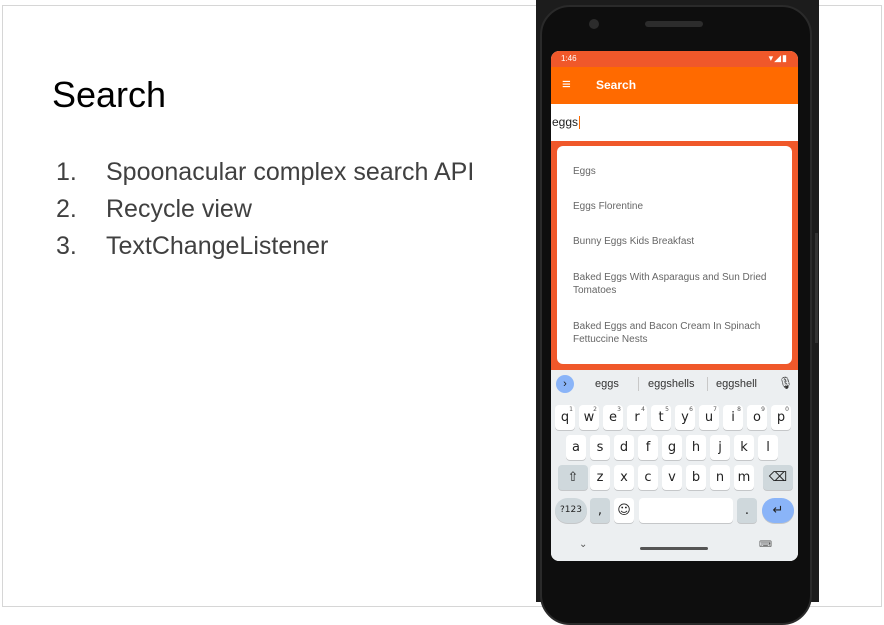 Image resolution: width=884 pixels, height=625 pixels. What do you see at coordinates (672, 447) in the screenshot?
I see `key-g: g` at bounding box center [672, 447].